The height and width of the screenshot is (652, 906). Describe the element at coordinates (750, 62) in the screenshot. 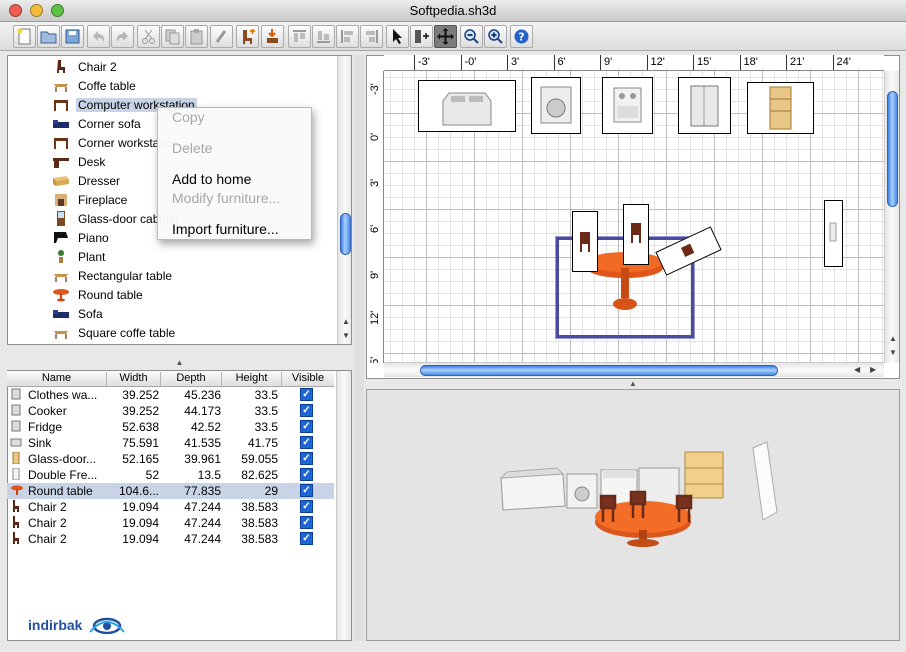

I see `ruler-x-label: 18'` at that location.